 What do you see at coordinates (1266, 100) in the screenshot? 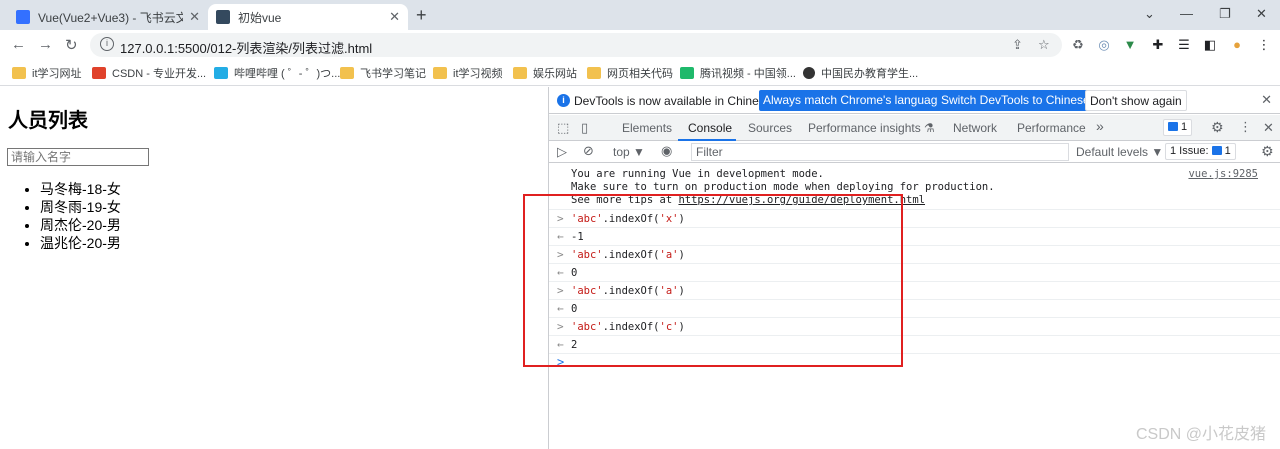
I see `close-banner-icon: ✕` at bounding box center [1266, 100].